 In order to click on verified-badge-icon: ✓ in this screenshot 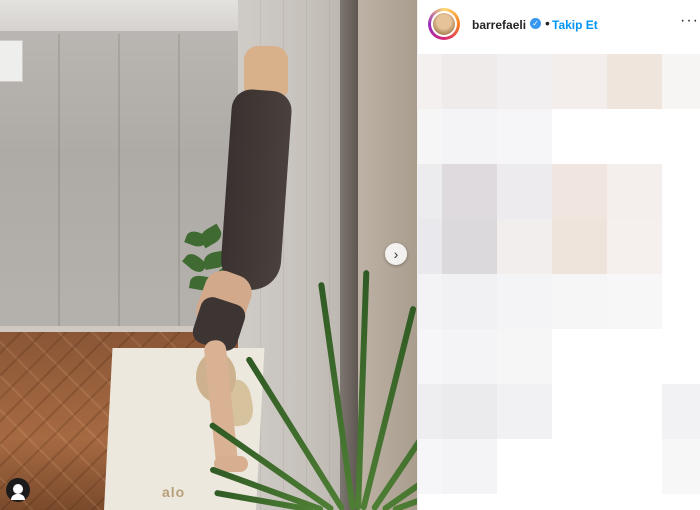, I will do `click(535, 23)`.